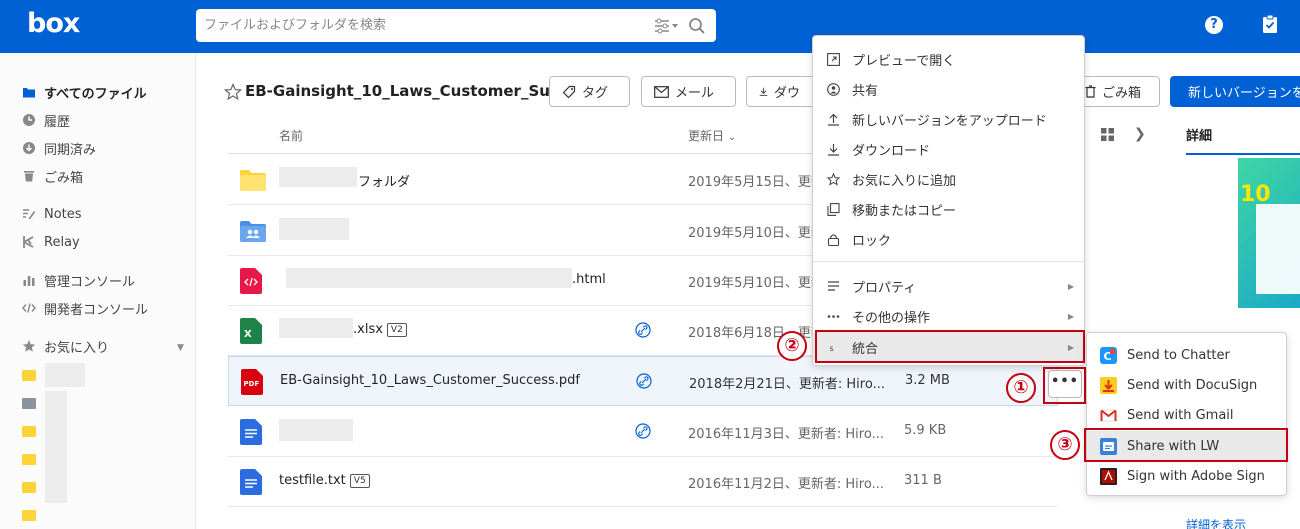  Describe the element at coordinates (29, 308) in the screenshot. I see `code-icon` at that location.